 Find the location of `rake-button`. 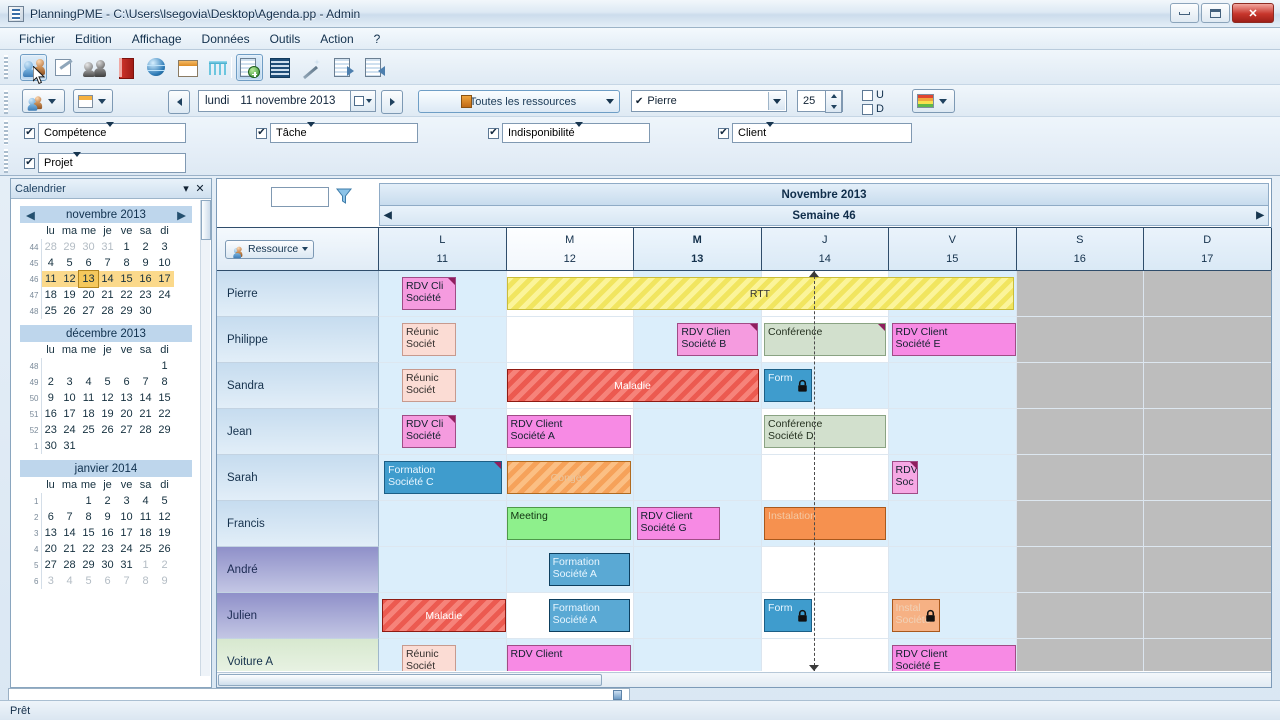

rake-button is located at coordinates (218, 67).